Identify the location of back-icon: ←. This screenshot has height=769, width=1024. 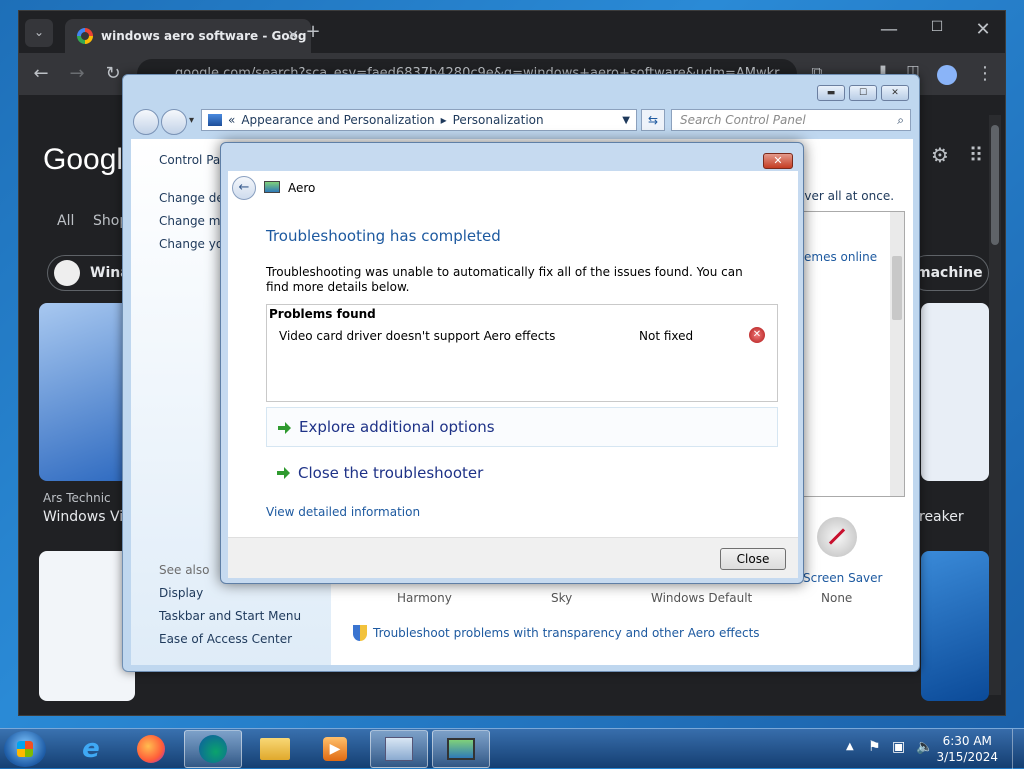
(41, 73).